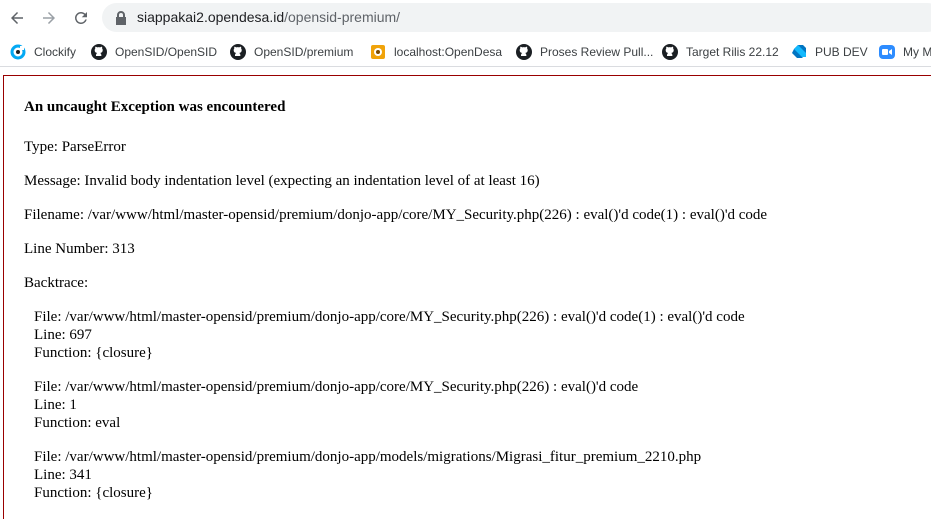 This screenshot has height=519, width=931. Describe the element at coordinates (18, 52) in the screenshot. I see `clockify-icon` at that location.